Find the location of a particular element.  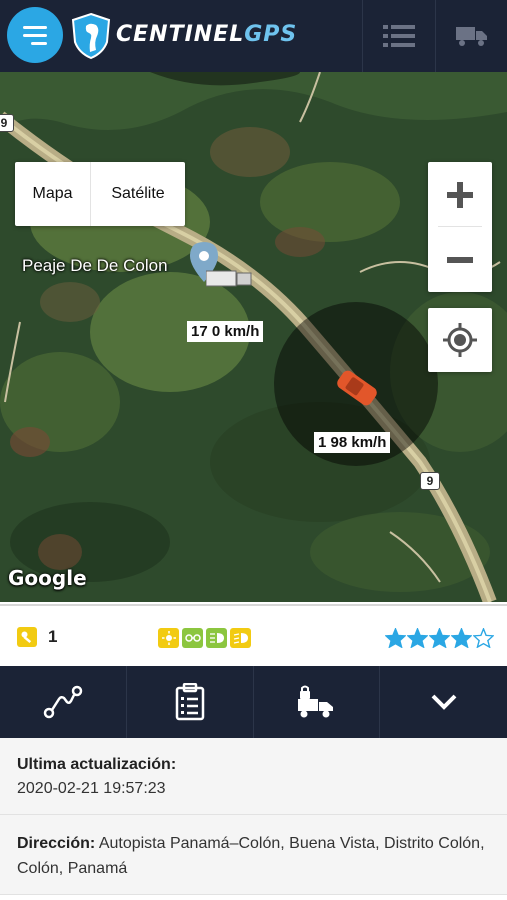

key-icon is located at coordinates (27, 637).